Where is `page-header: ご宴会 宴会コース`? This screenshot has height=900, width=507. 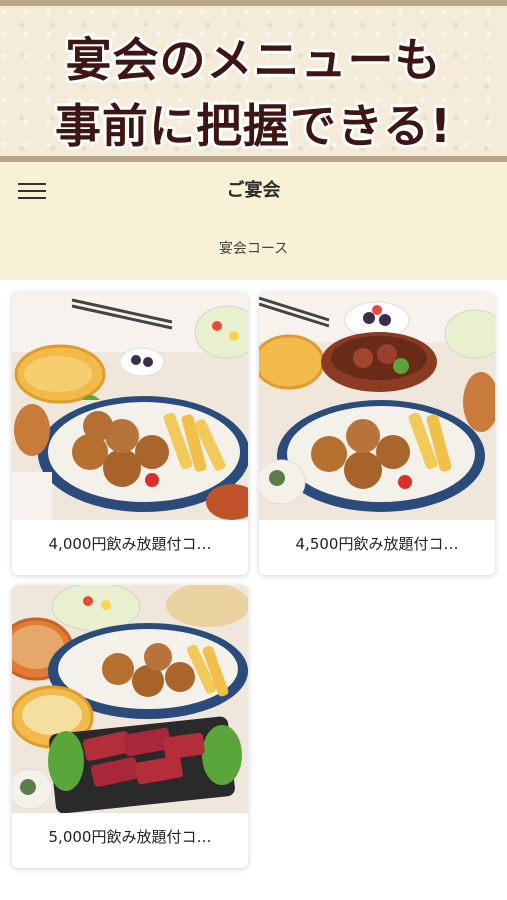
page-header: ご宴会 宴会コース is located at coordinates (253, 221).